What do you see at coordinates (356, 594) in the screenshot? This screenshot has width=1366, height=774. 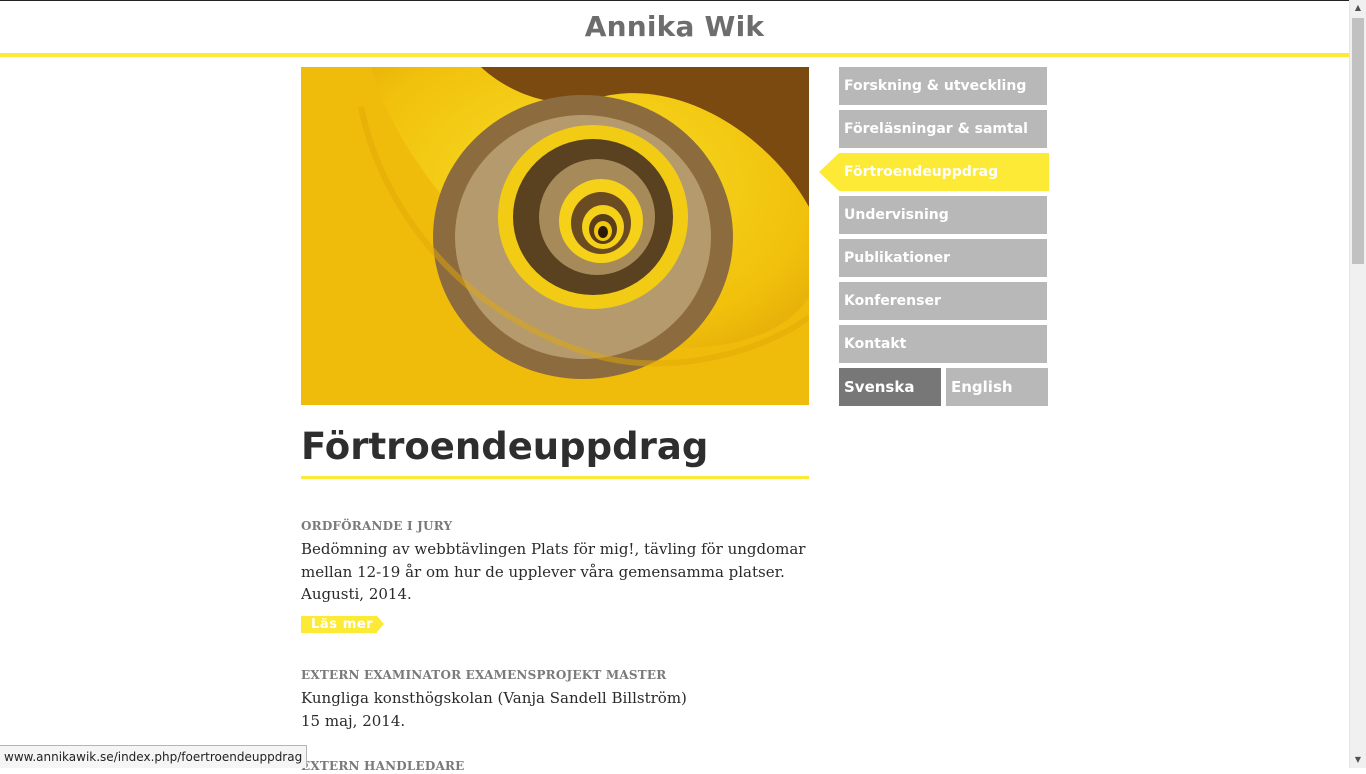 I see `entry-text-line: Augusti, 2014.` at bounding box center [356, 594].